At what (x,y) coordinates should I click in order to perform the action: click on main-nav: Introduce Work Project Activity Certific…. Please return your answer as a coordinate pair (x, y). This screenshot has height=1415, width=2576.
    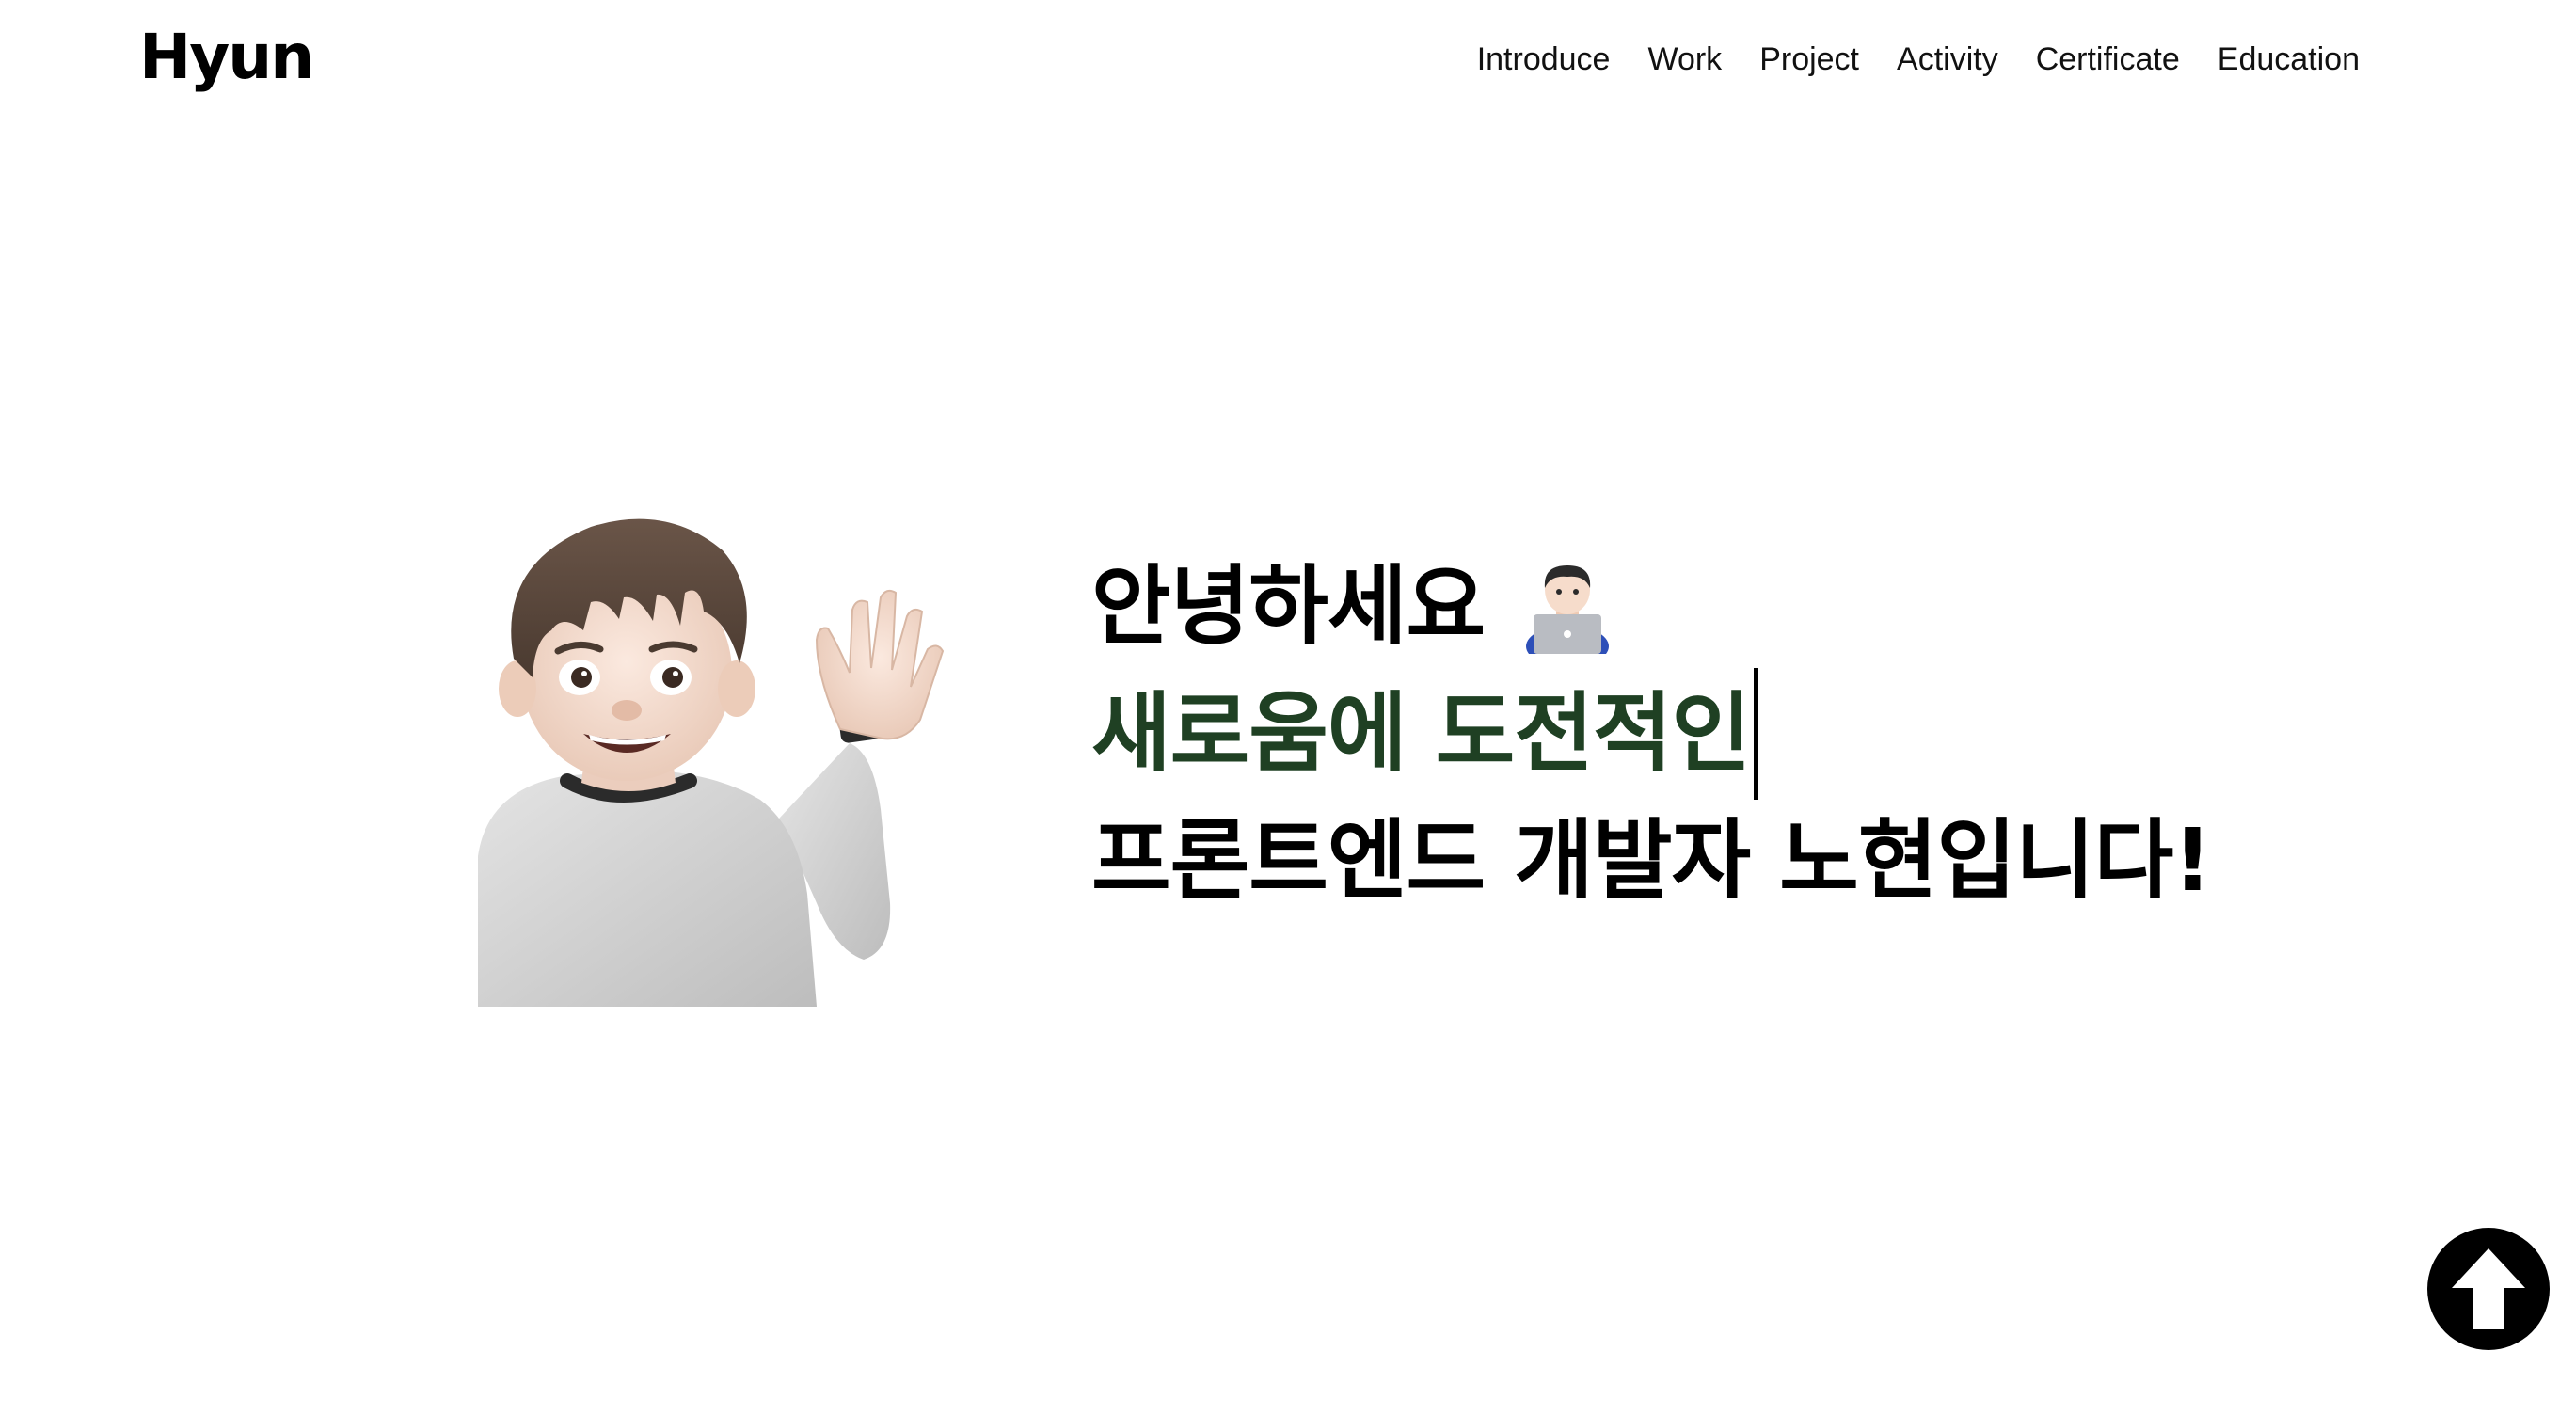
    Looking at the image, I should click on (1918, 59).